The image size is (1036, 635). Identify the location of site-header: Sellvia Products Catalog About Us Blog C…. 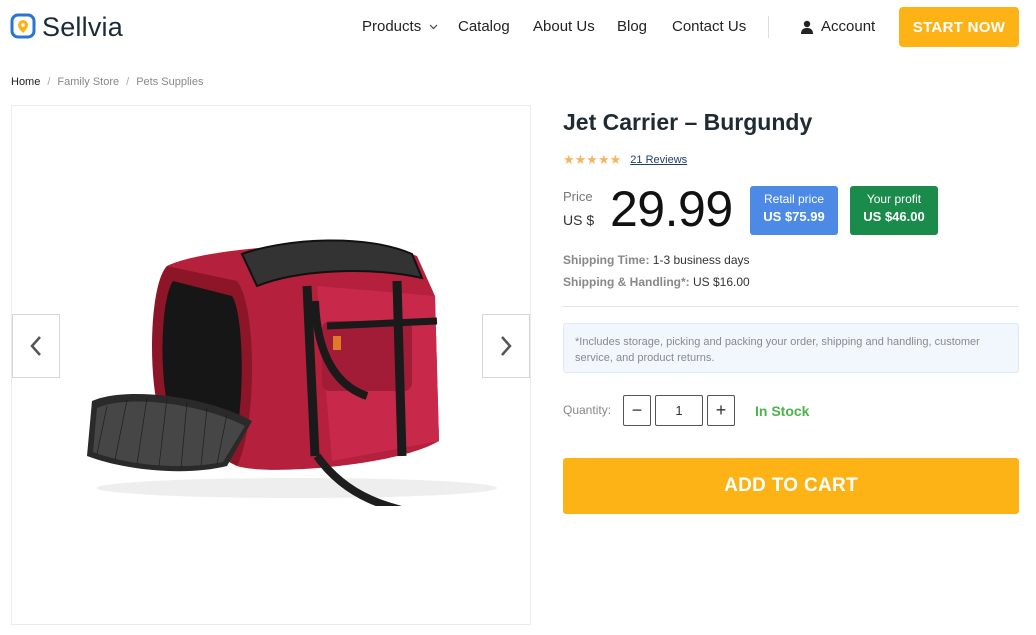
(518, 27).